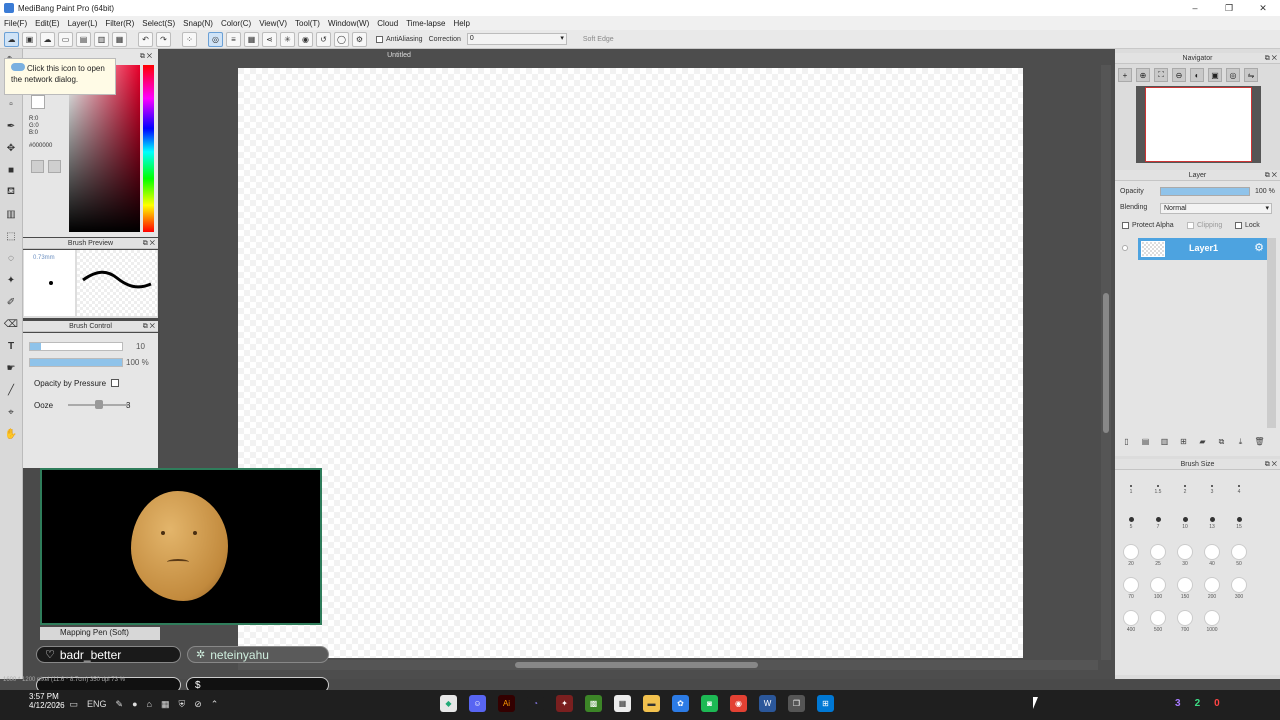  What do you see at coordinates (11, 324) in the screenshot?
I see `select-eraser-tool-icon: ⌫` at bounding box center [11, 324].